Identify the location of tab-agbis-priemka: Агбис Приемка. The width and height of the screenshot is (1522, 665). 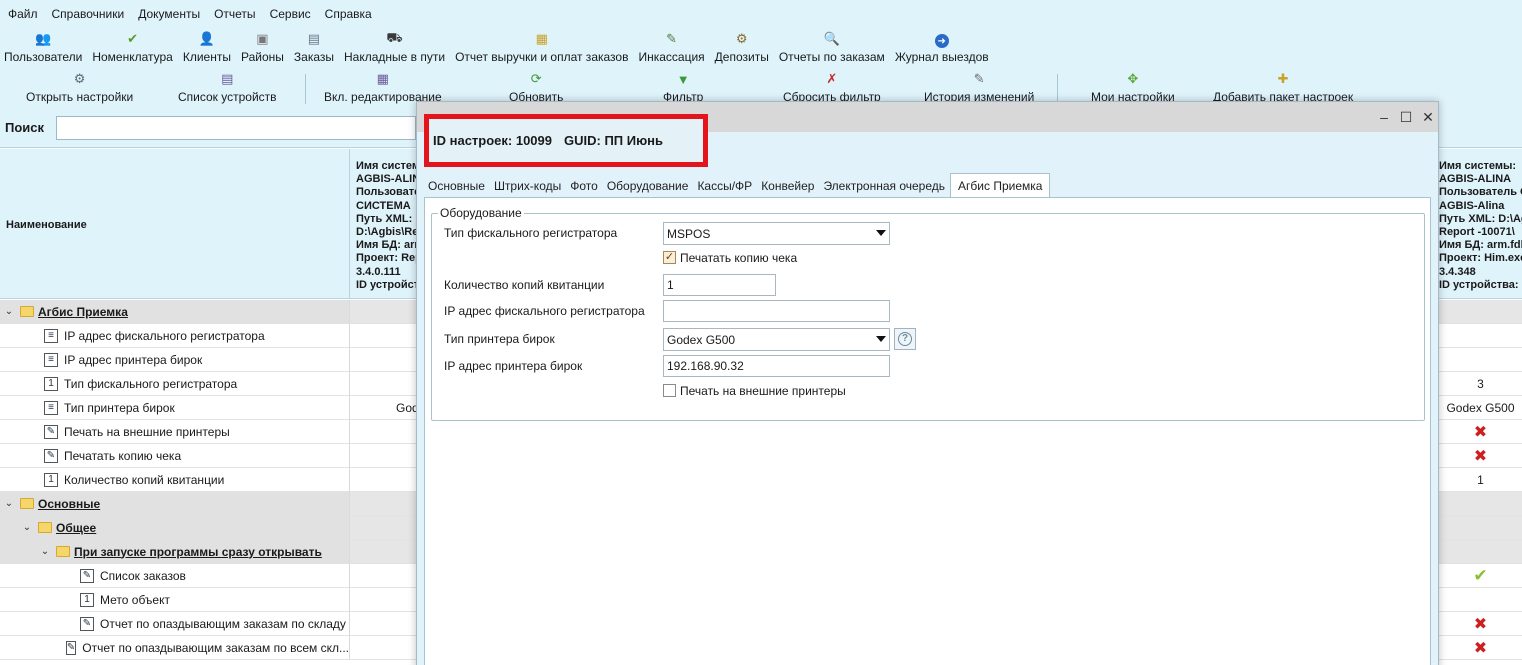
(1000, 185).